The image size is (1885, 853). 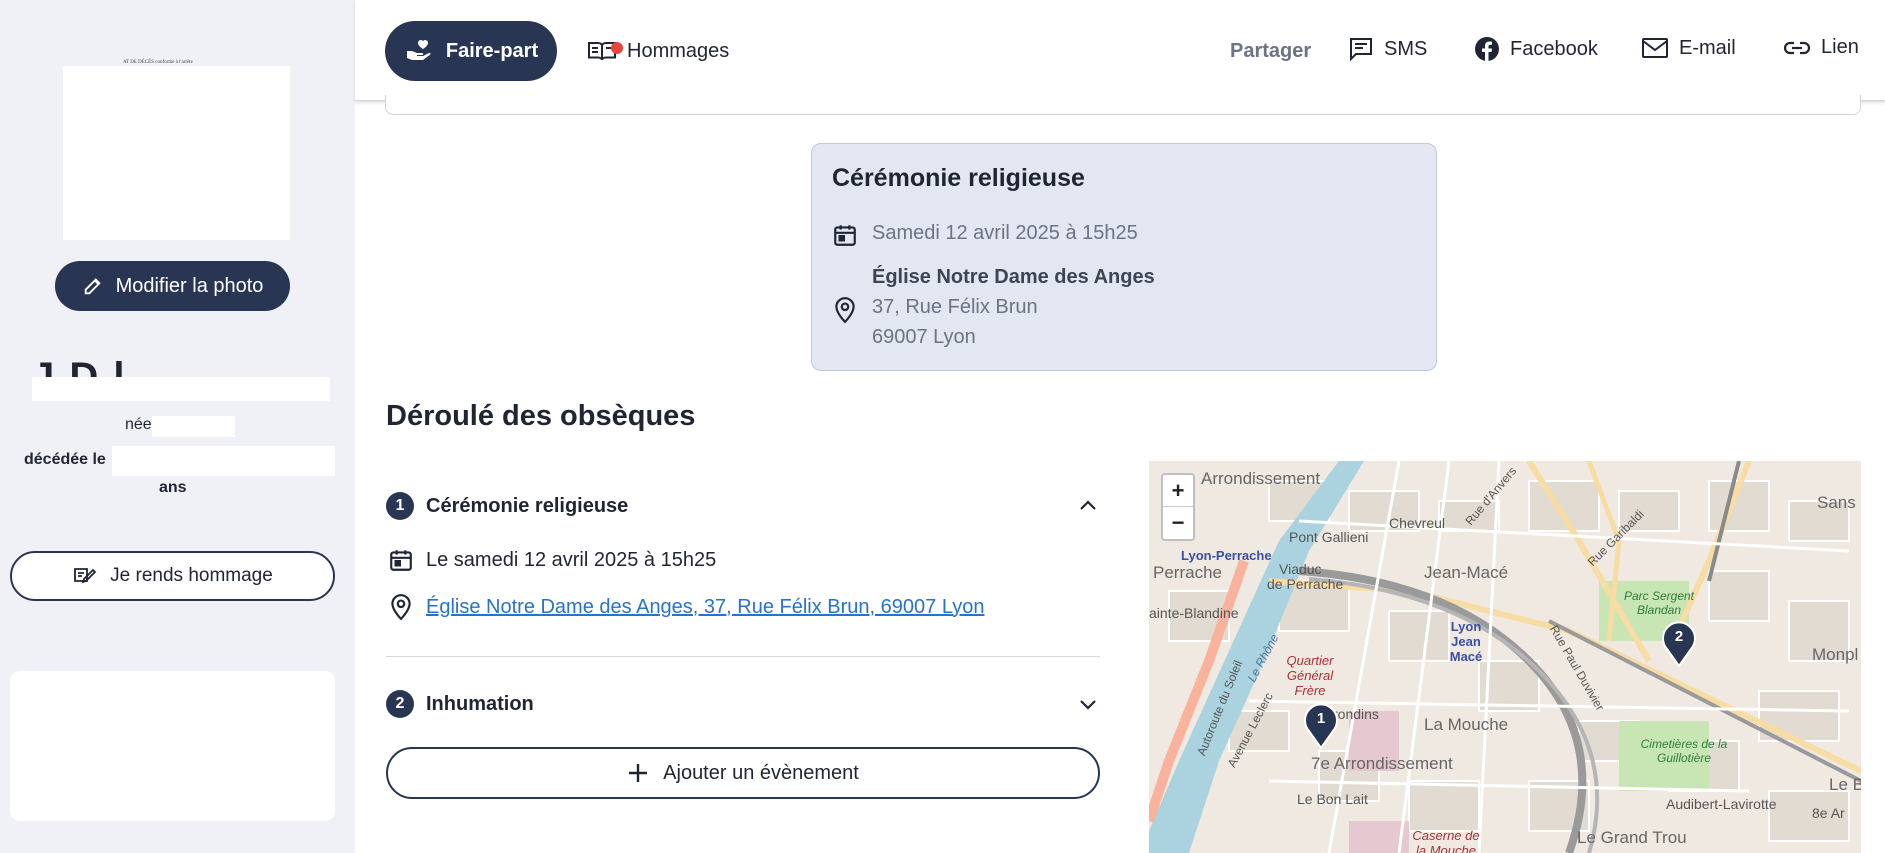 What do you see at coordinates (1305, 584) in the screenshot?
I see `map-label: de Perrache` at bounding box center [1305, 584].